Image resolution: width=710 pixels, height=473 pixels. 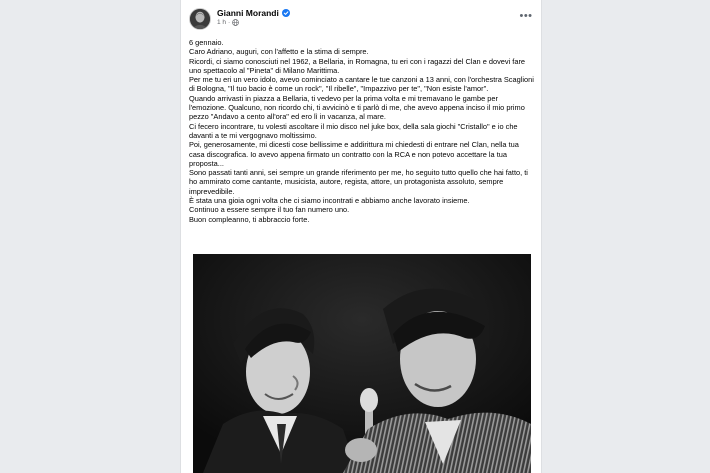 I want to click on post-meta: 1 h ·, so click(x=228, y=22).